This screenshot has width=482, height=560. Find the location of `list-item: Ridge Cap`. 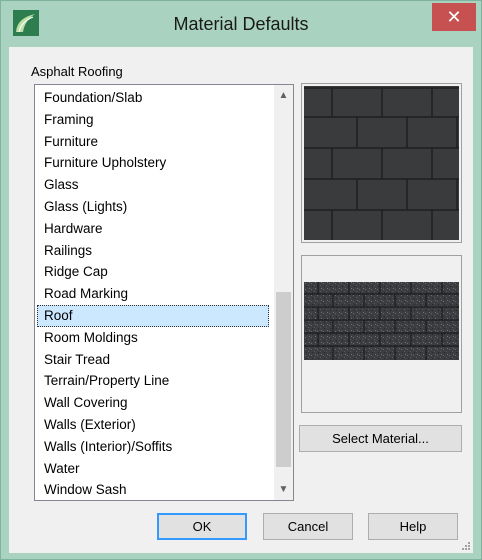

list-item: Ridge Cap is located at coordinates (155, 272).